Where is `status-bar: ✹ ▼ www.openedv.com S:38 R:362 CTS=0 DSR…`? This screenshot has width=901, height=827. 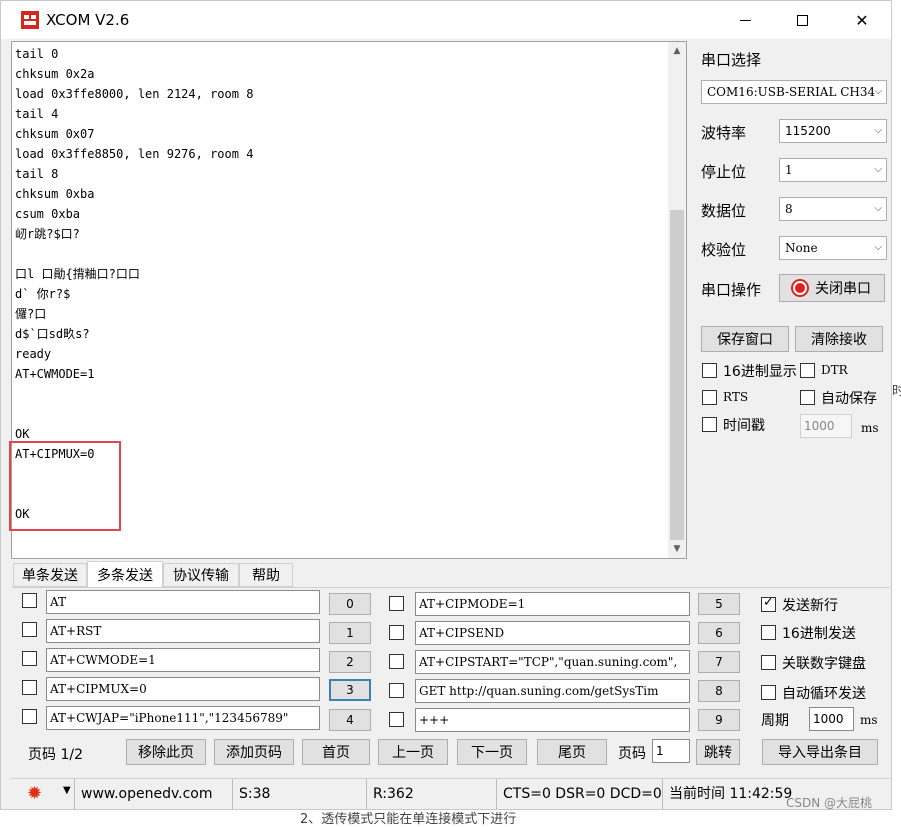
status-bar: ✹ ▼ www.openedv.com S:38 R:362 CTS=0 DSR… is located at coordinates (451, 793).